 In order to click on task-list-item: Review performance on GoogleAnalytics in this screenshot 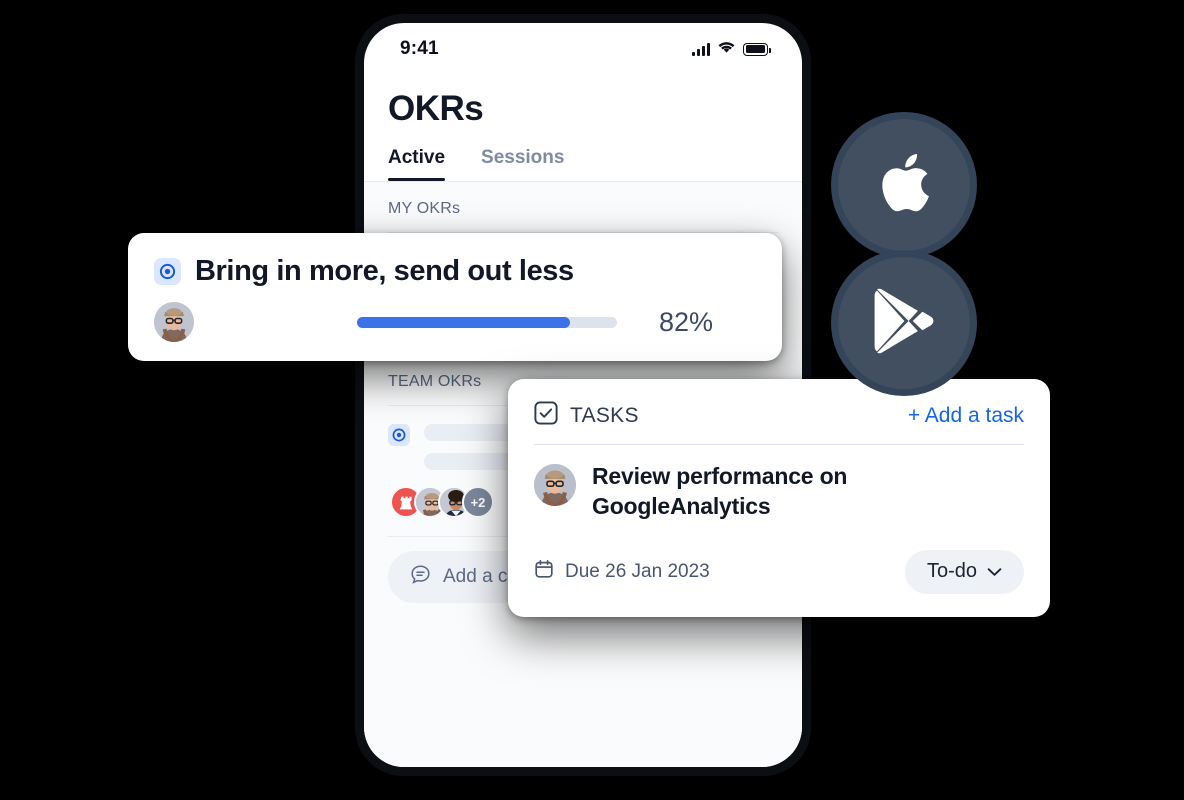, I will do `click(779, 491)`.